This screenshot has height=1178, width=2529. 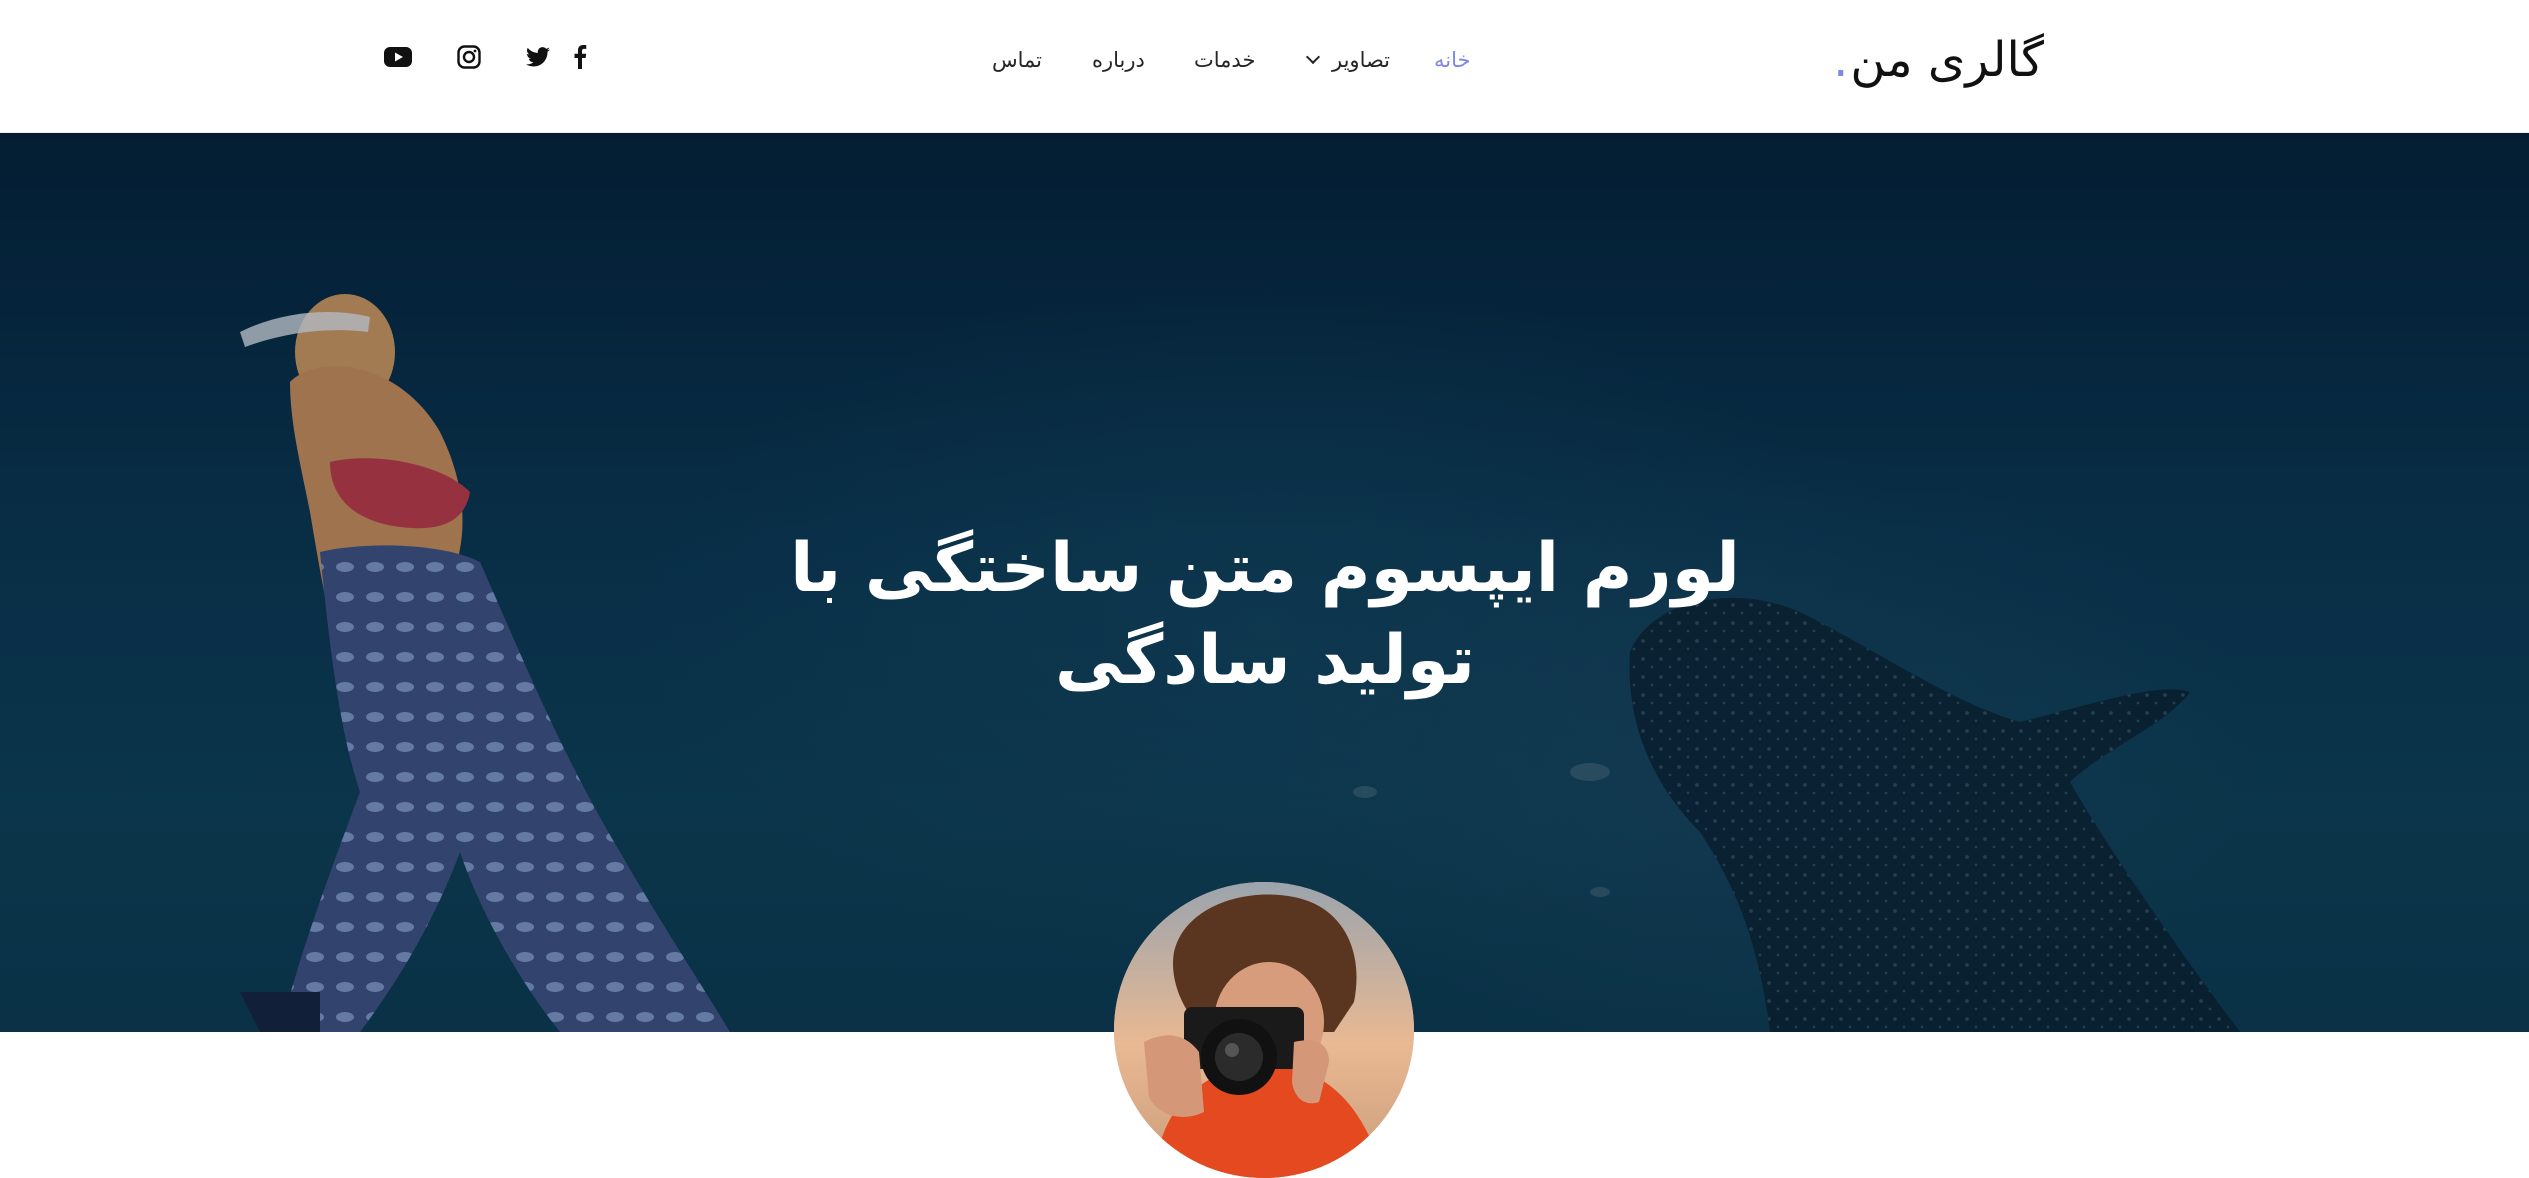 What do you see at coordinates (1313, 57) in the screenshot?
I see `chevron-down-icon` at bounding box center [1313, 57].